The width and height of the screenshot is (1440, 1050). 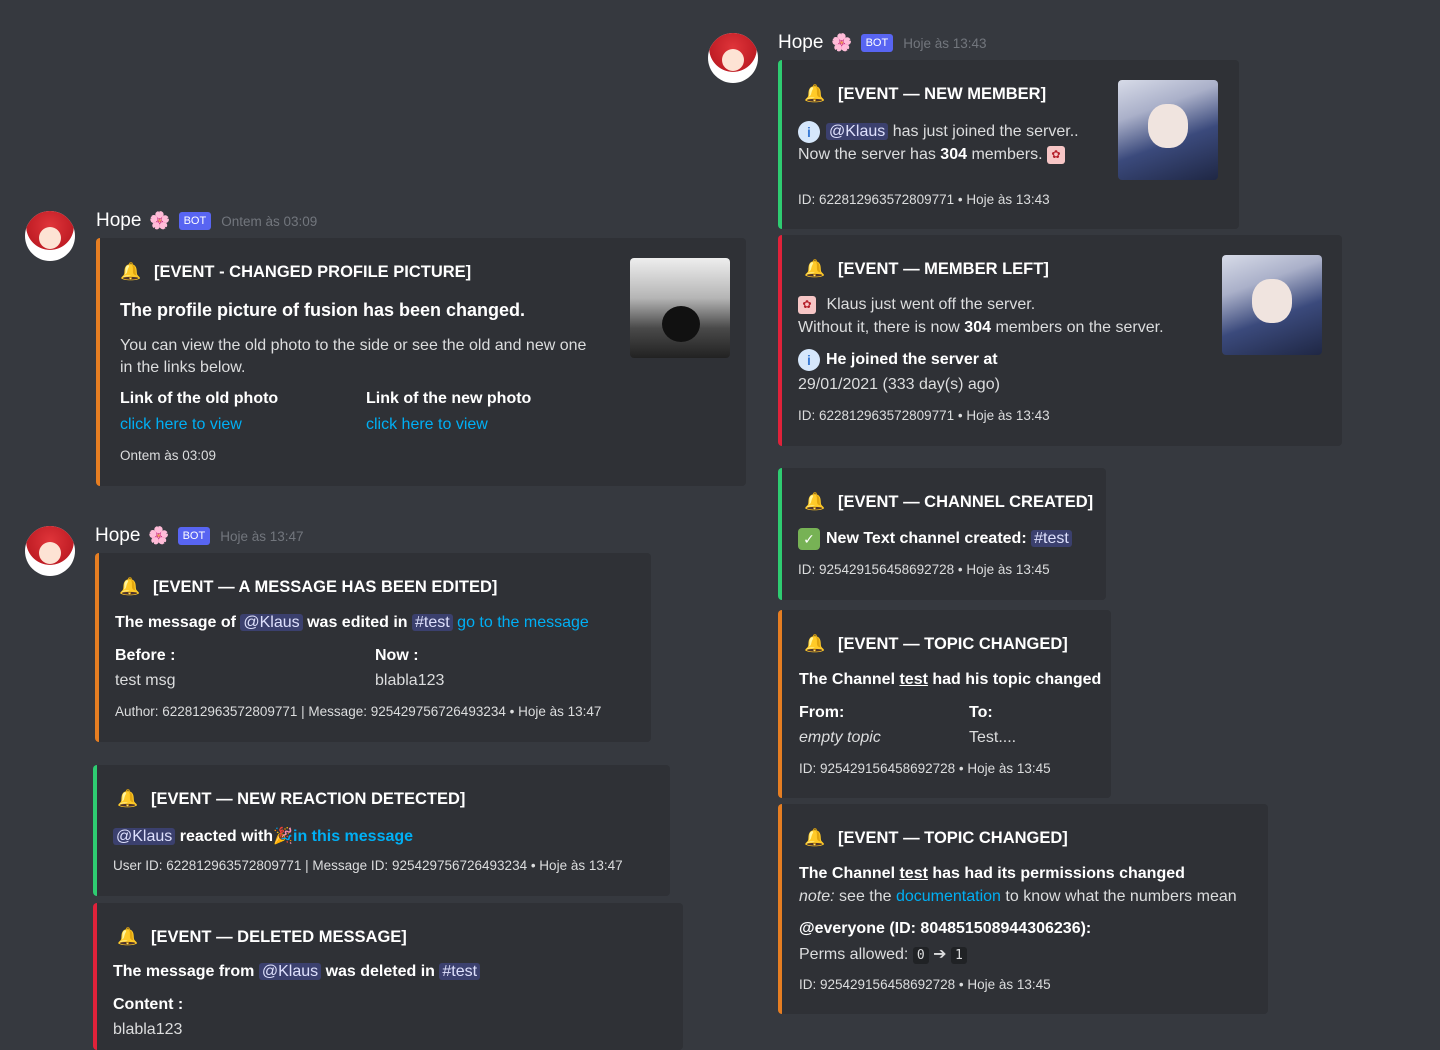 What do you see at coordinates (807, 305) in the screenshot?
I see `sad-icon: ✿` at bounding box center [807, 305].